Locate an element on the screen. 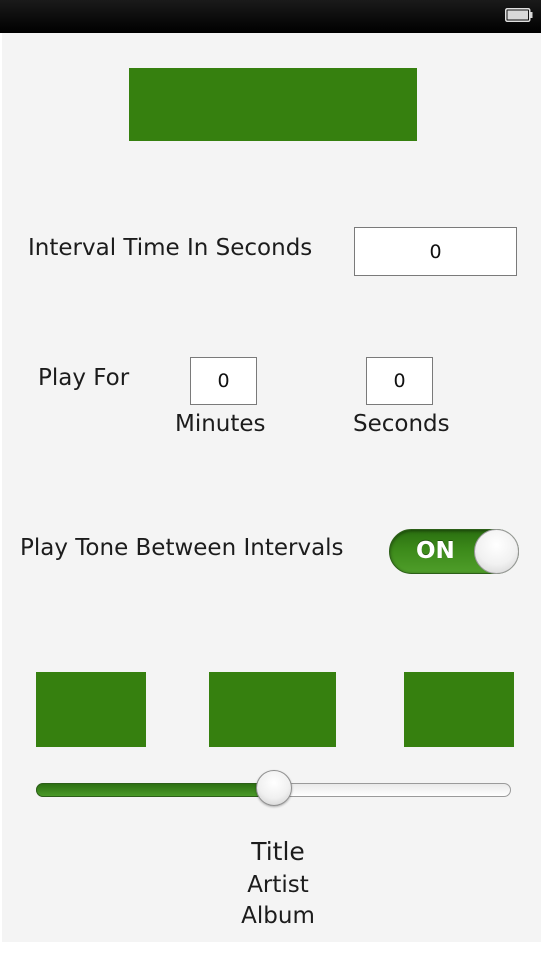 This screenshot has width=541, height=960. minutes-label: Minutes is located at coordinates (220, 424).